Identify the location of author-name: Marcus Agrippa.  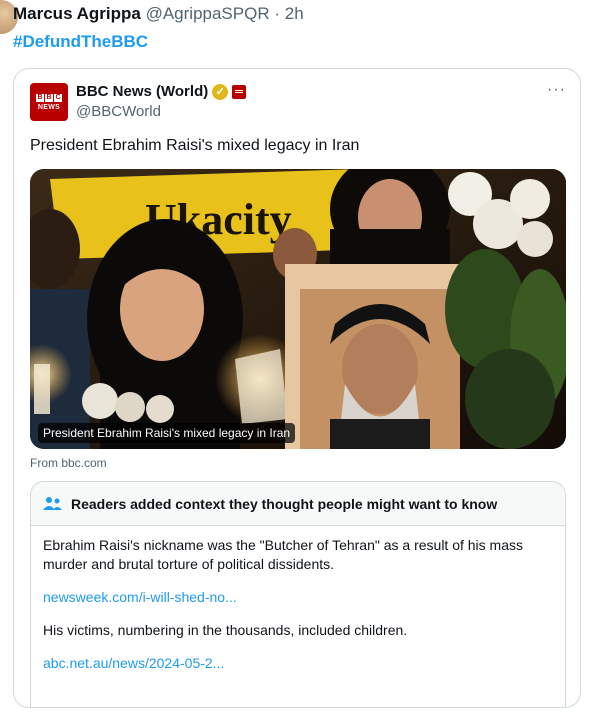
(77, 13).